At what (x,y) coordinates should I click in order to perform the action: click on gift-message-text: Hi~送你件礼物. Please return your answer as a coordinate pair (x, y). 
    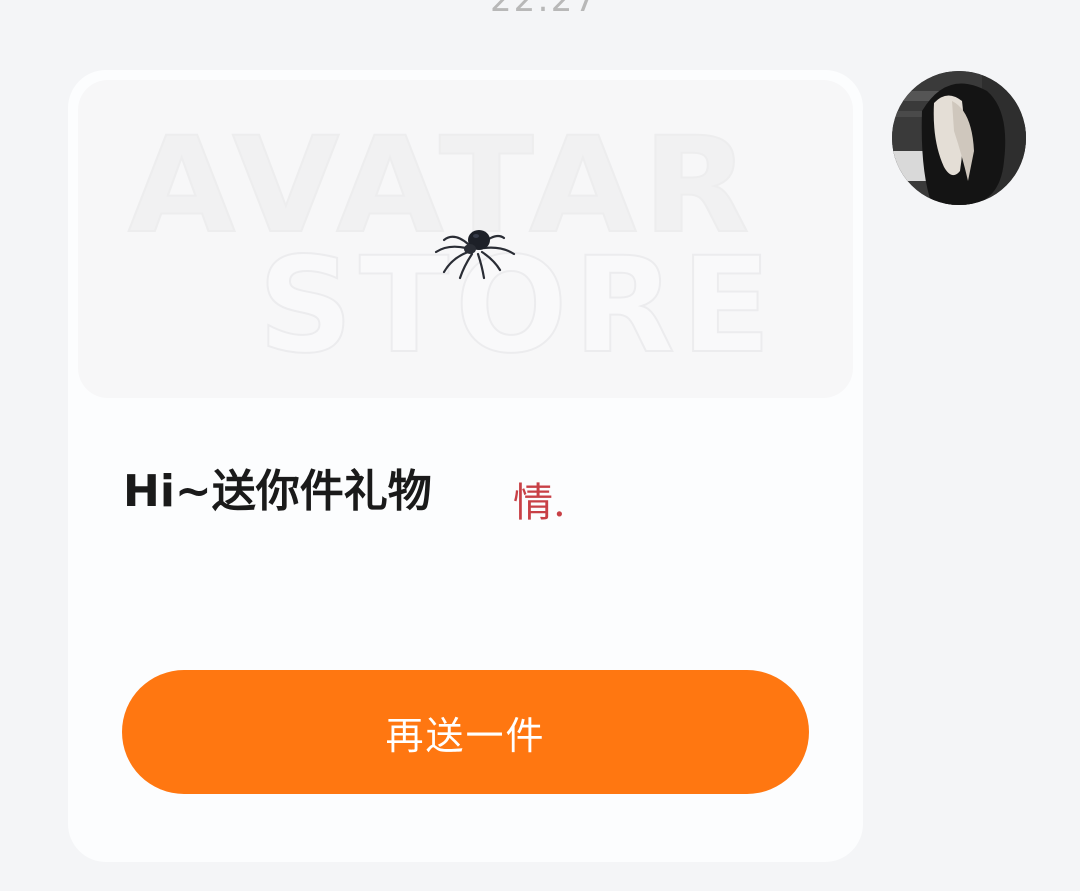
    Looking at the image, I should click on (277, 491).